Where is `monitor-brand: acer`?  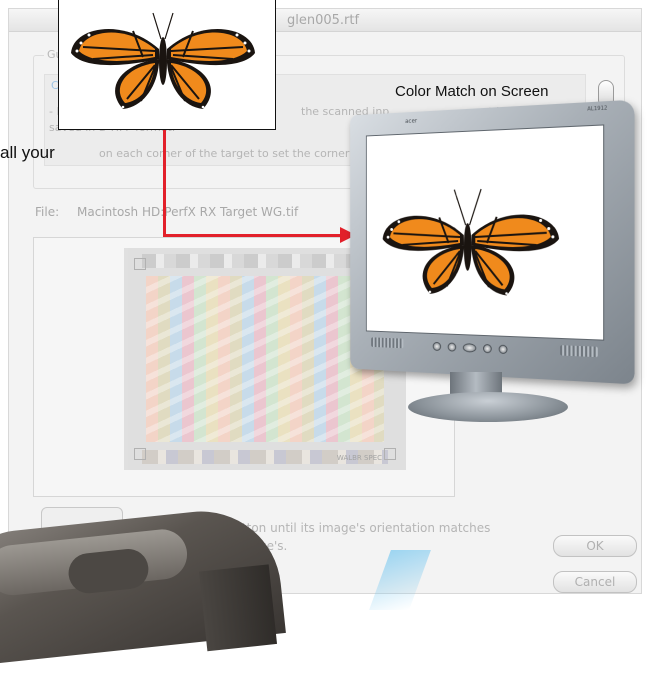
monitor-brand: acer is located at coordinates (411, 121).